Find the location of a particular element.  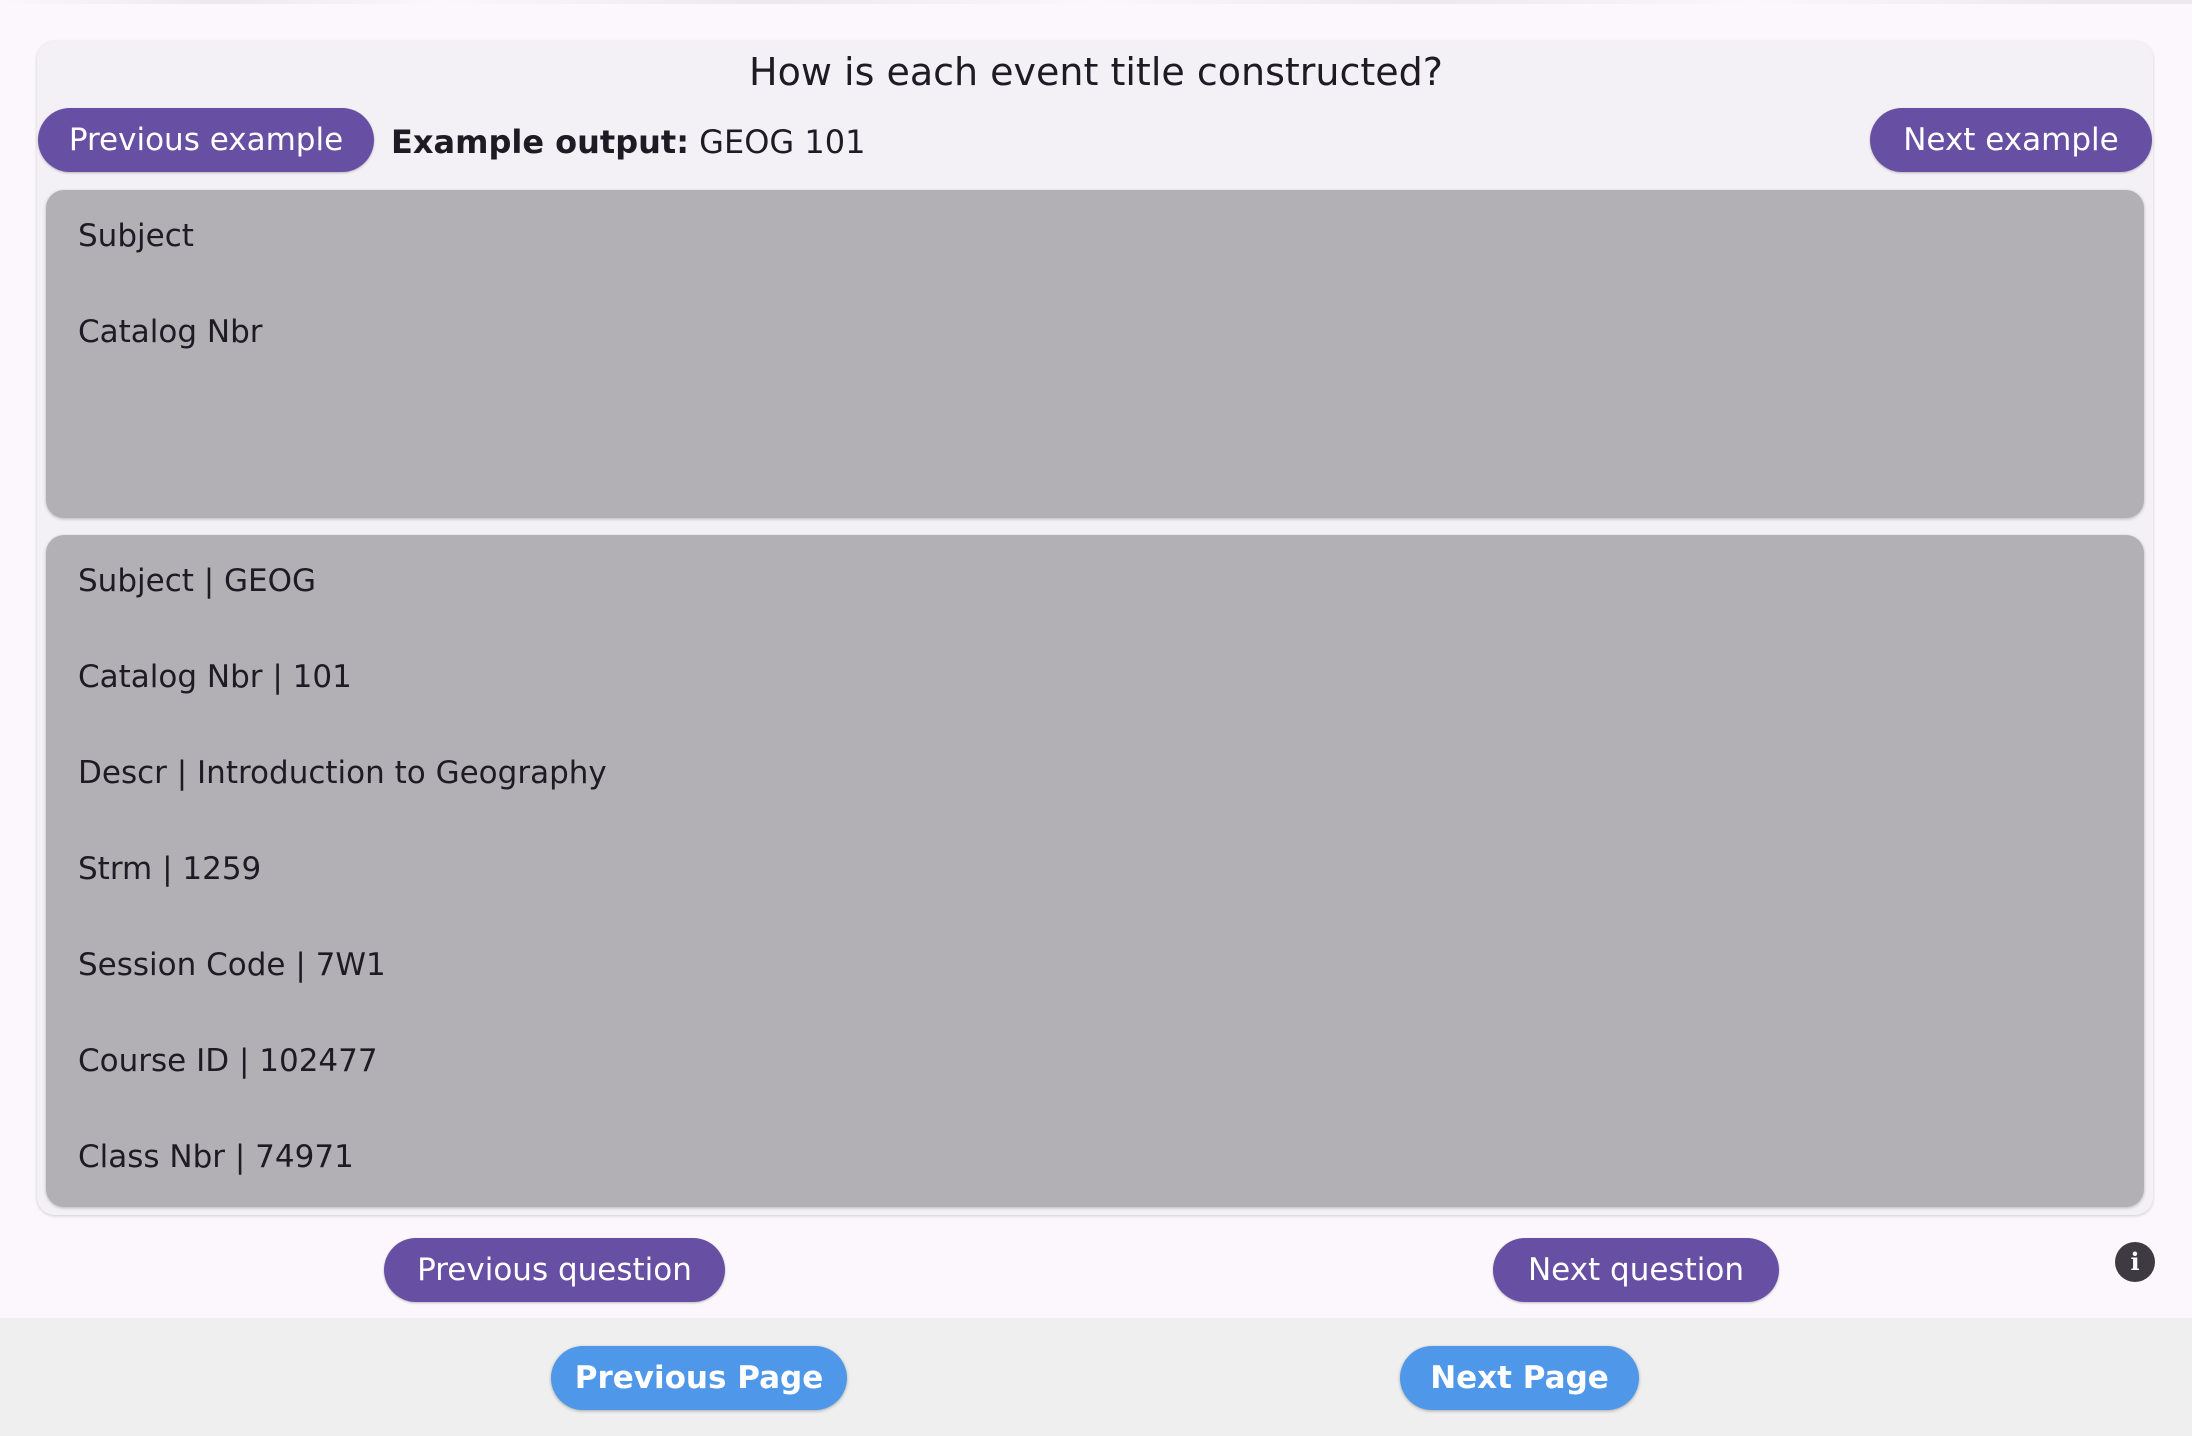

example-output-label: Example output: is located at coordinates (540, 142).